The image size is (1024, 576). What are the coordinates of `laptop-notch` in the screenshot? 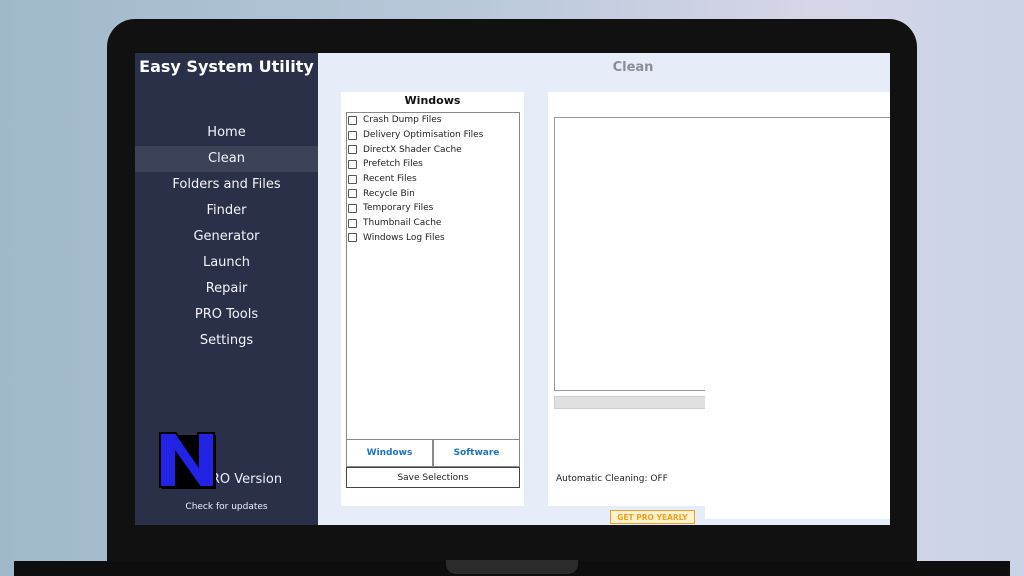 It's located at (512, 567).